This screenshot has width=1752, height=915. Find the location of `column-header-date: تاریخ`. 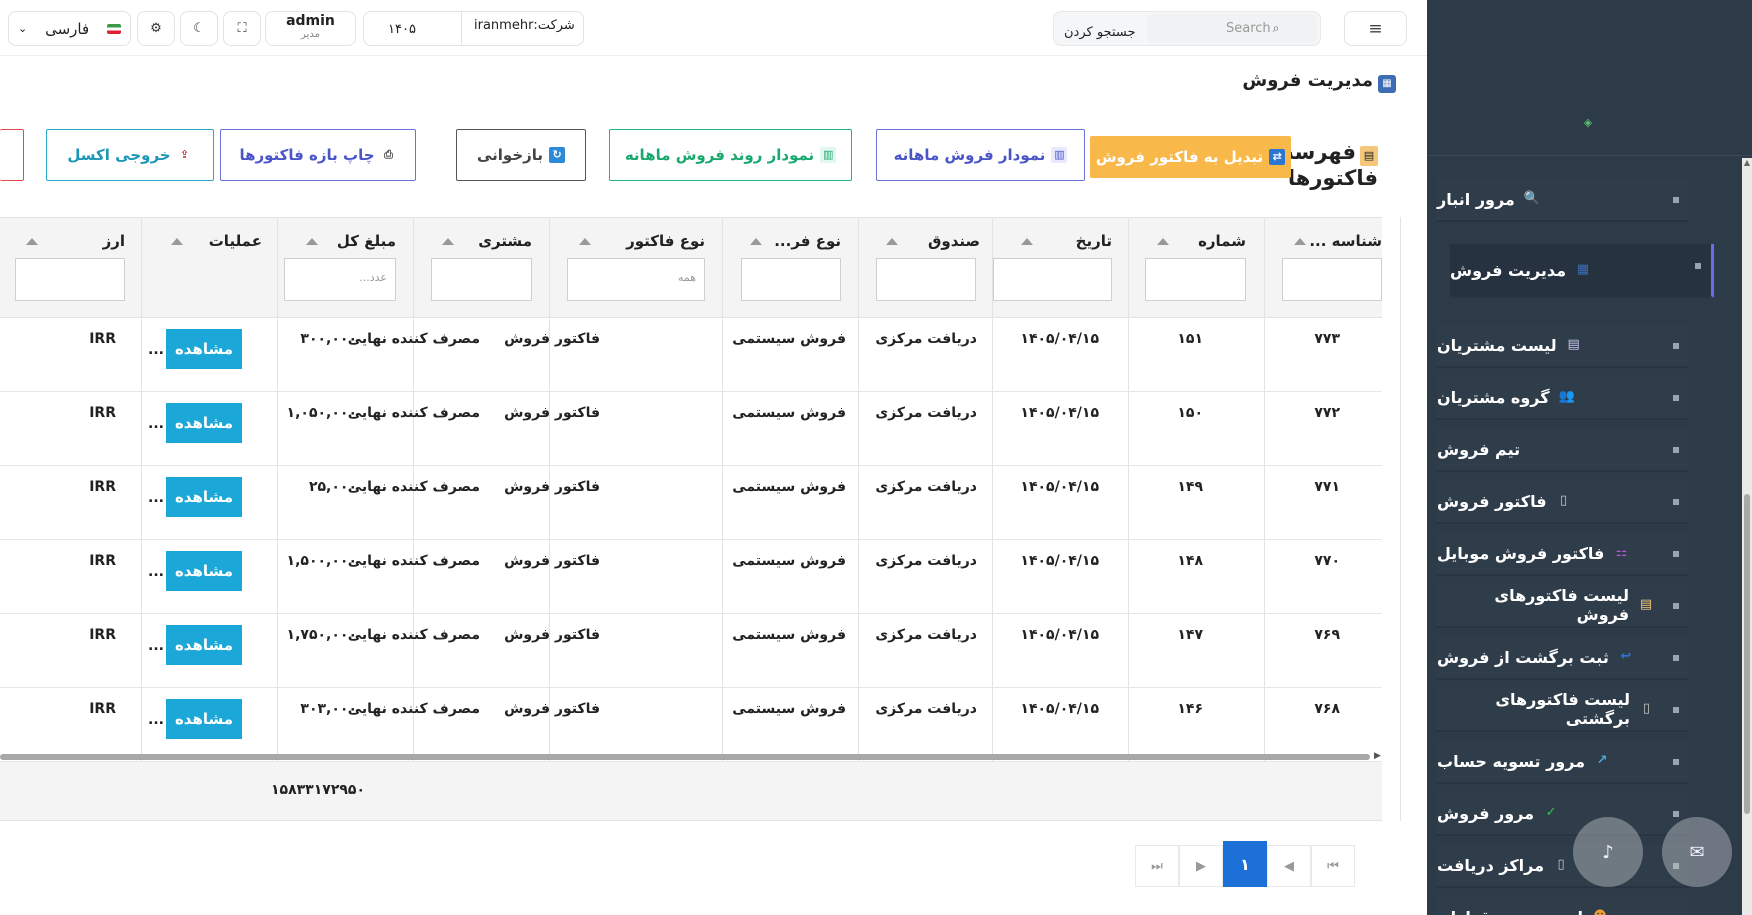

column-header-date: تاریخ is located at coordinates (1076, 242).